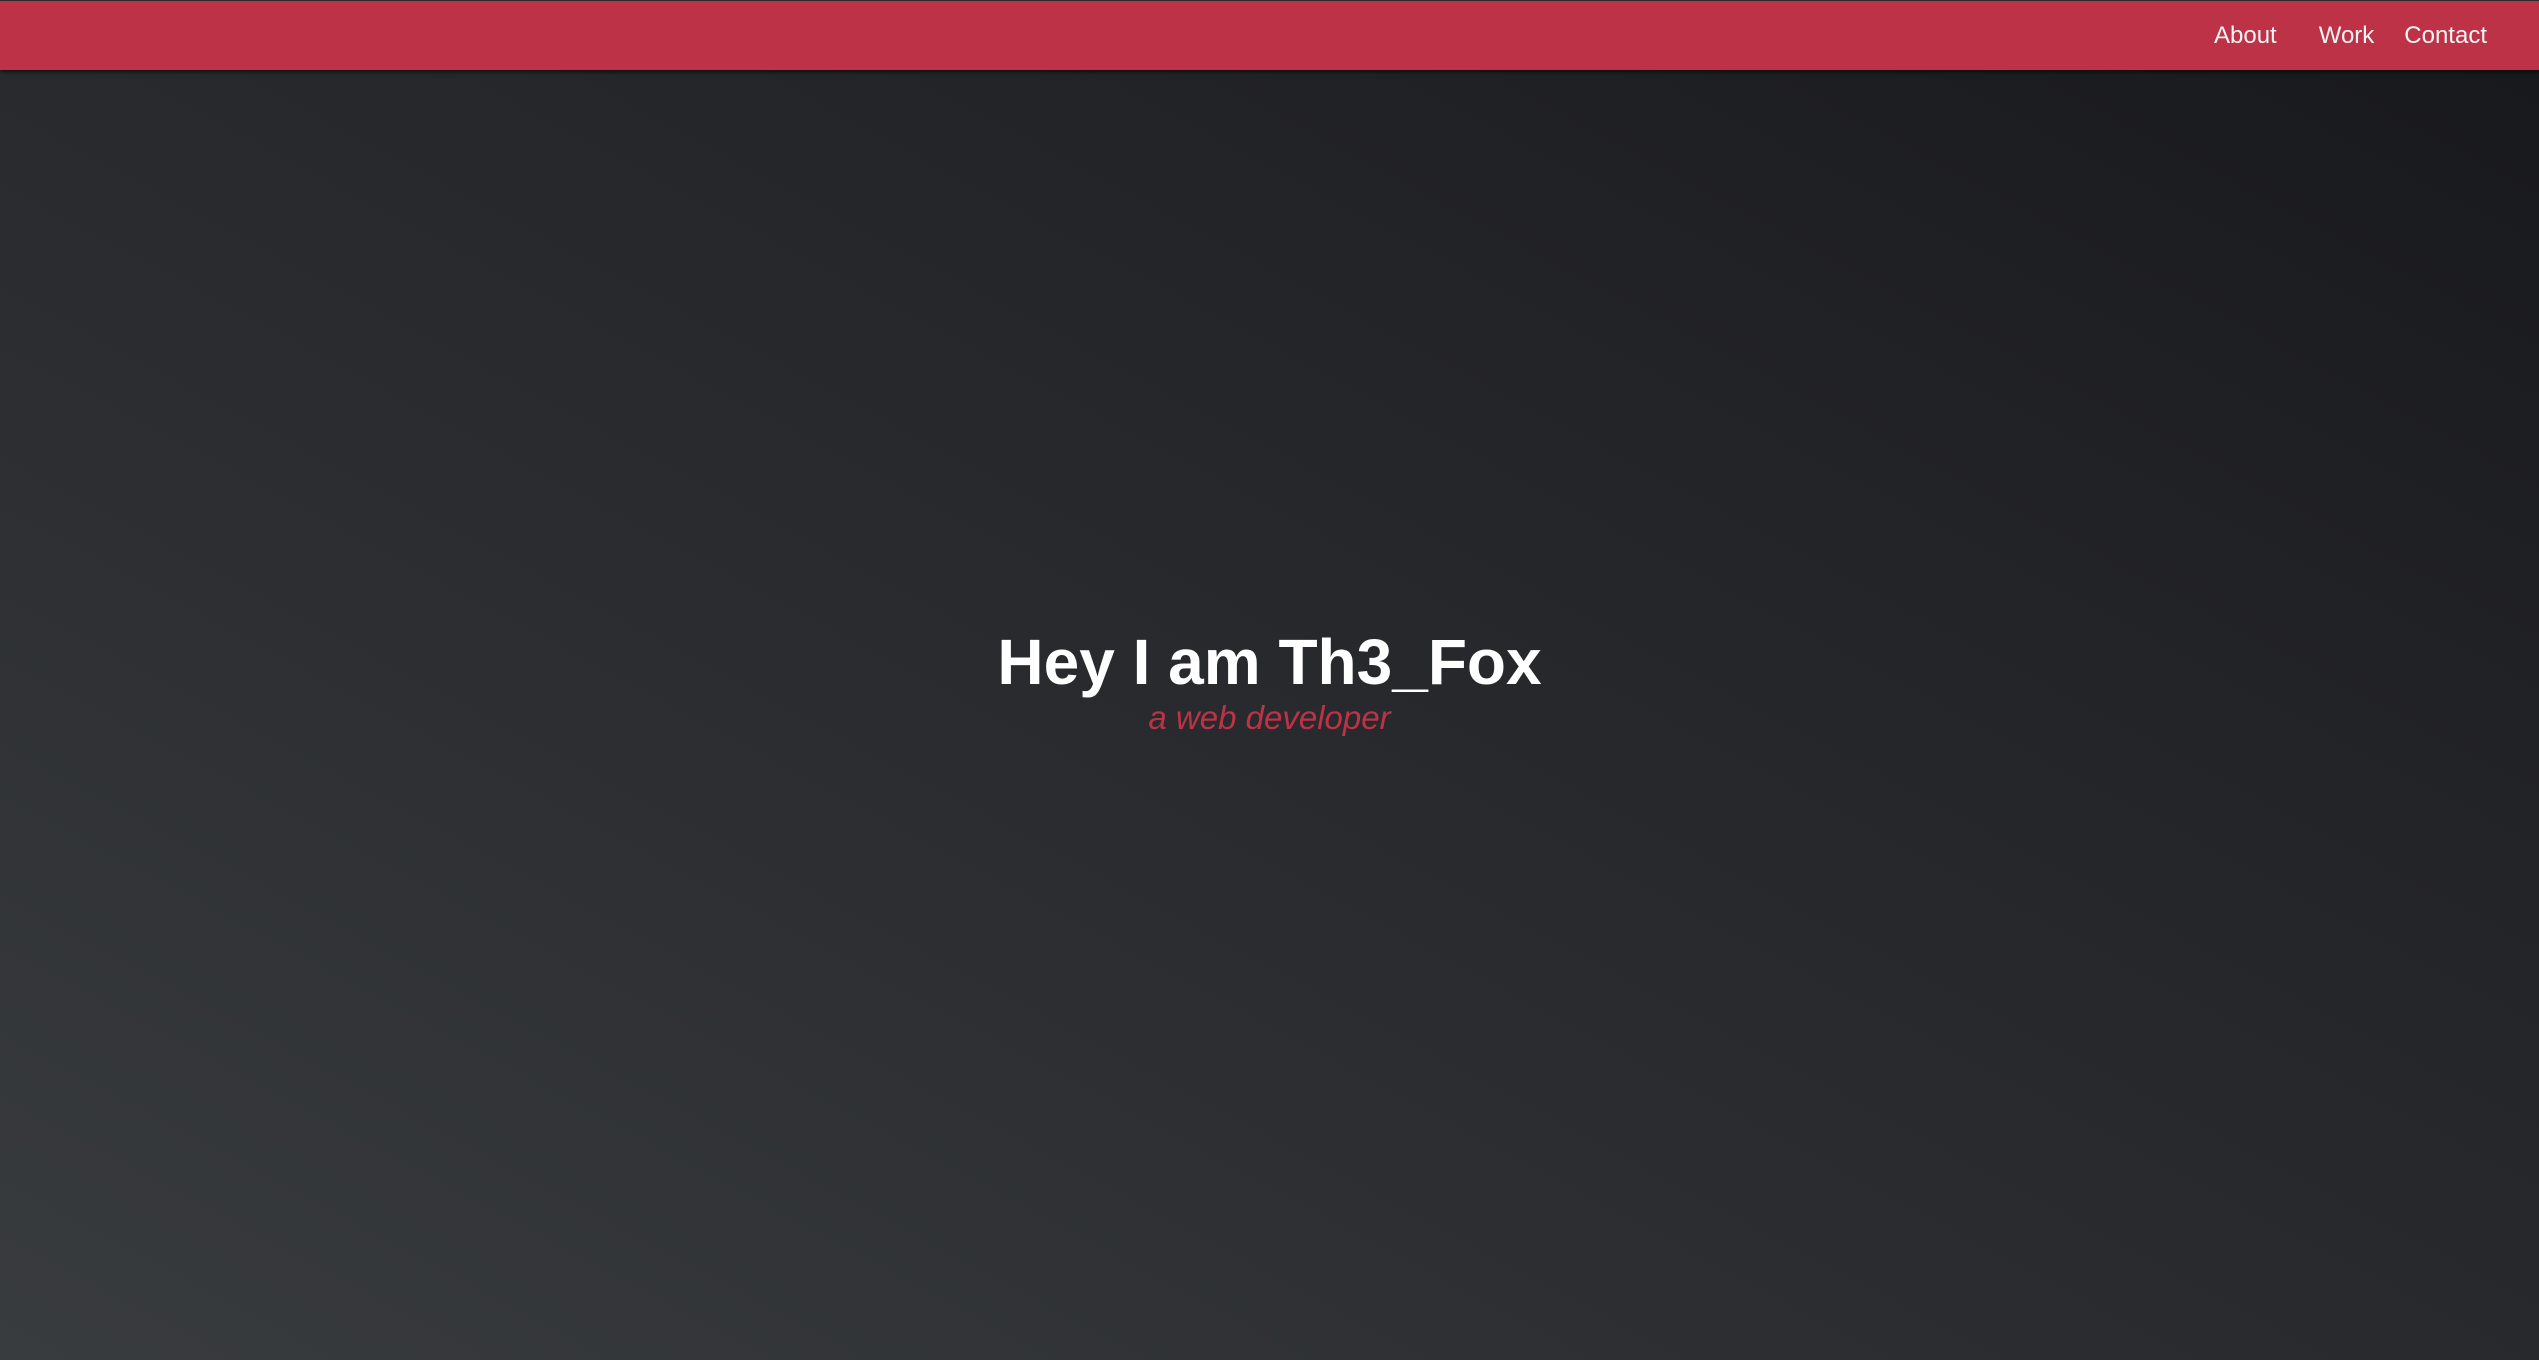 Image resolution: width=2539 pixels, height=1360 pixels. Describe the element at coordinates (1269, 662) in the screenshot. I see `hero-title: Hey I am Th3_Fox` at that location.